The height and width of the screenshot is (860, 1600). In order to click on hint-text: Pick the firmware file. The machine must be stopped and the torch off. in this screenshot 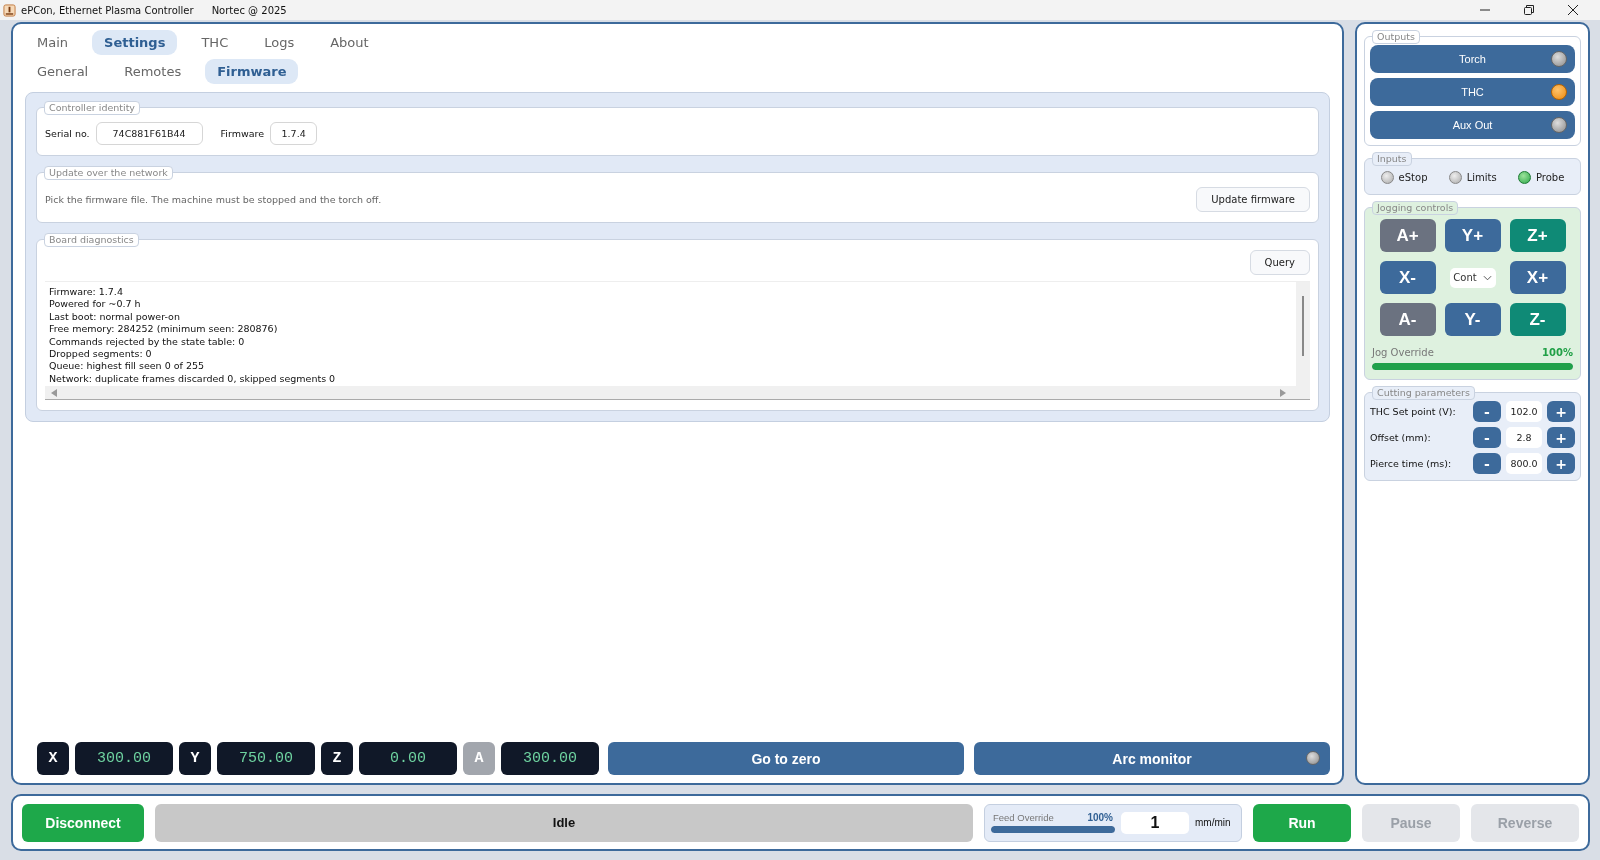, I will do `click(213, 199)`.